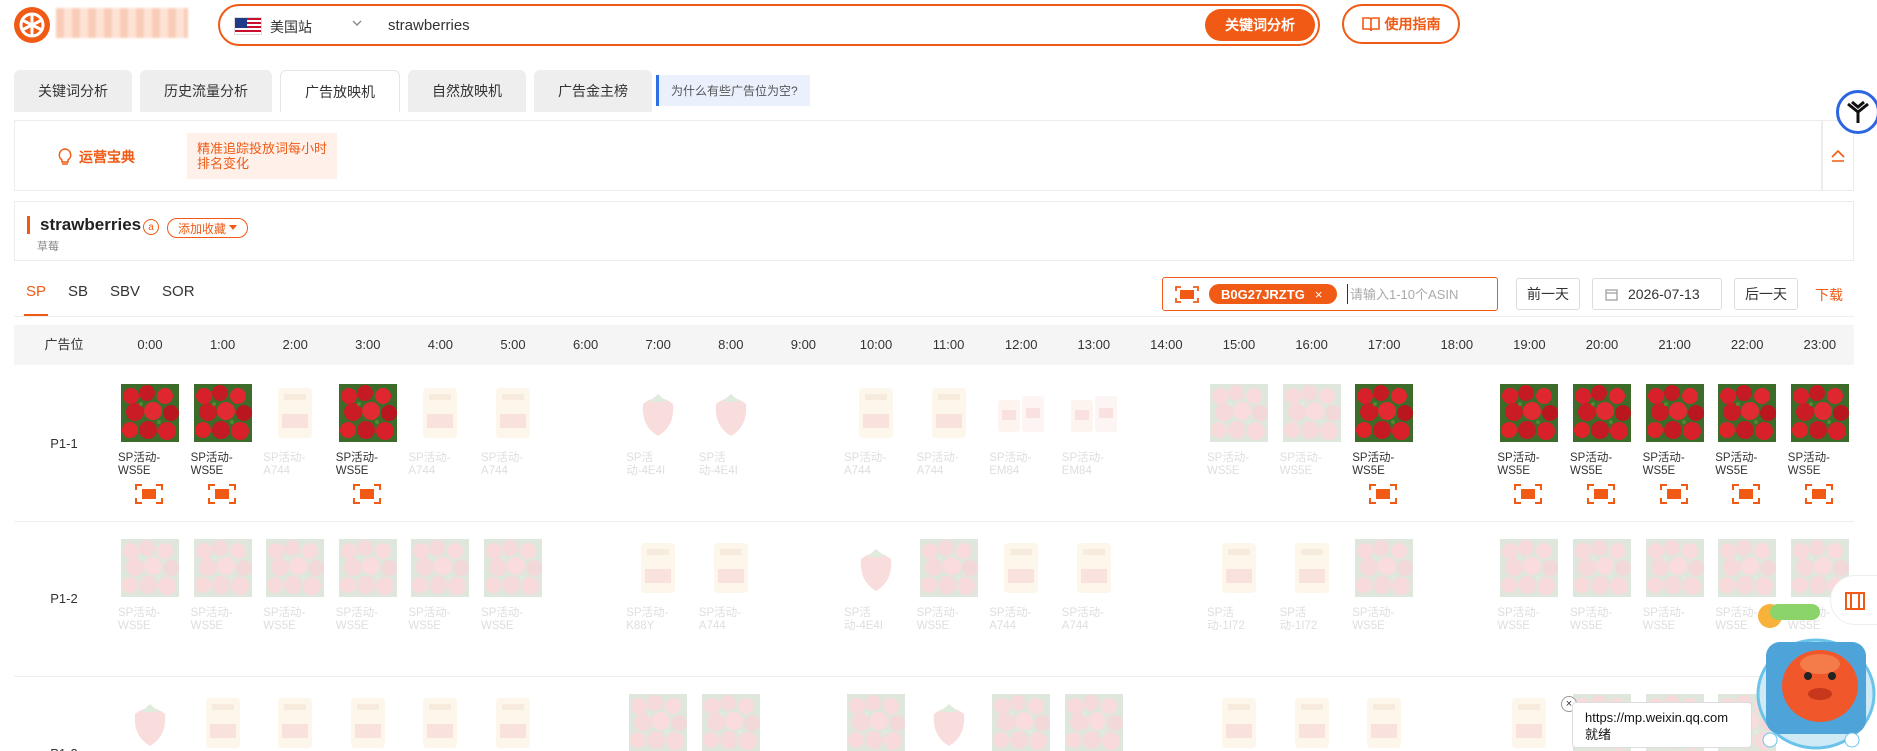  Describe the element at coordinates (206, 91) in the screenshot. I see `tab-history-traffic: 历史流量分析` at that location.